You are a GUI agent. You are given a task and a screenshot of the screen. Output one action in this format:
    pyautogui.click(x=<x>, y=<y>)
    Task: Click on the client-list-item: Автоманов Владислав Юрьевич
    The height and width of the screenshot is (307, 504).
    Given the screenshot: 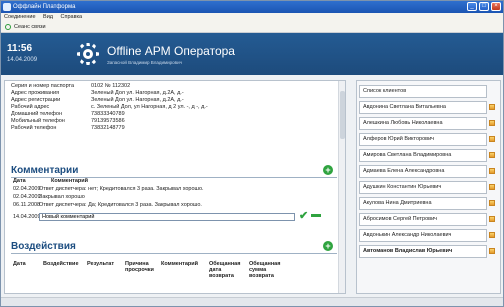 What is the action you would take?
    pyautogui.click(x=423, y=251)
    